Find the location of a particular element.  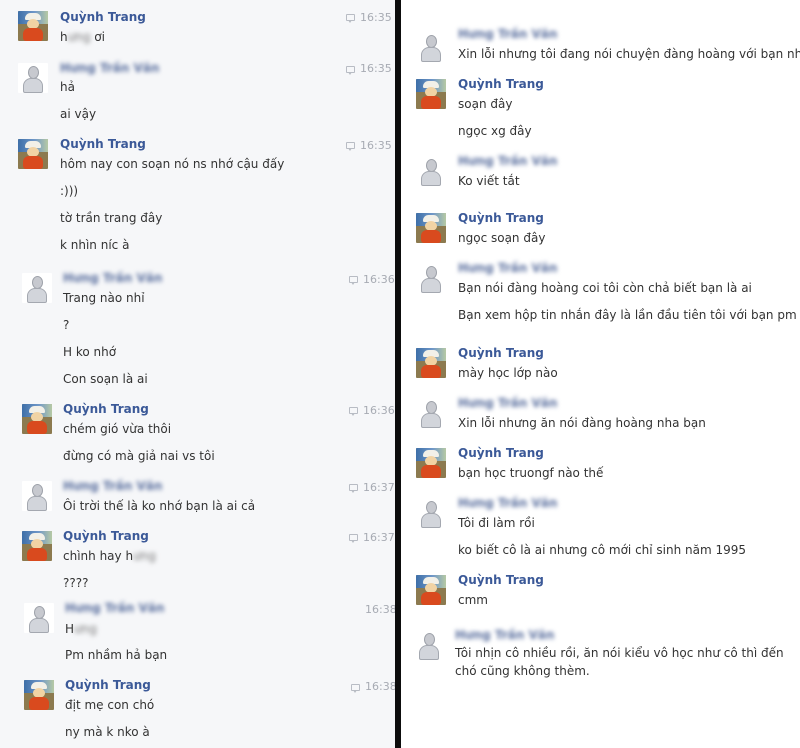

message-text: chình hay hưng is located at coordinates (109, 556).